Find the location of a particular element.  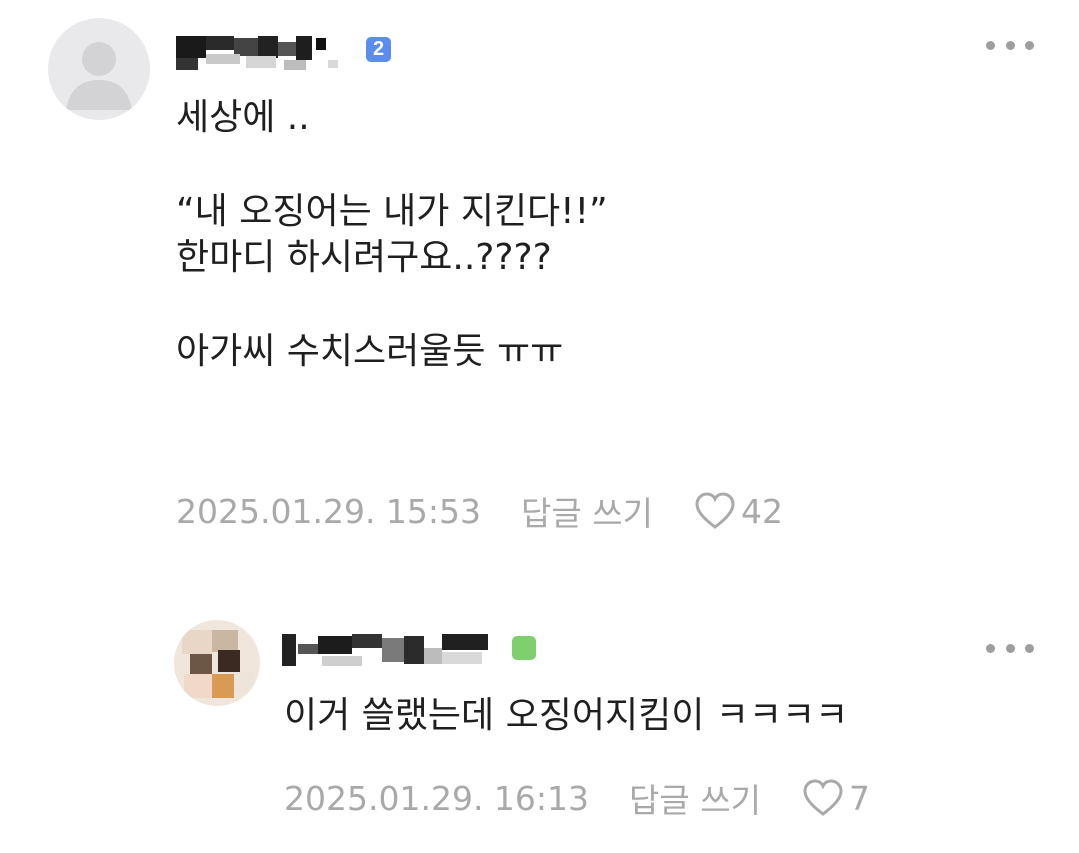

comment-meta: 2025.01.29. 15:53 답글 쓰기 42 is located at coordinates (479, 511).